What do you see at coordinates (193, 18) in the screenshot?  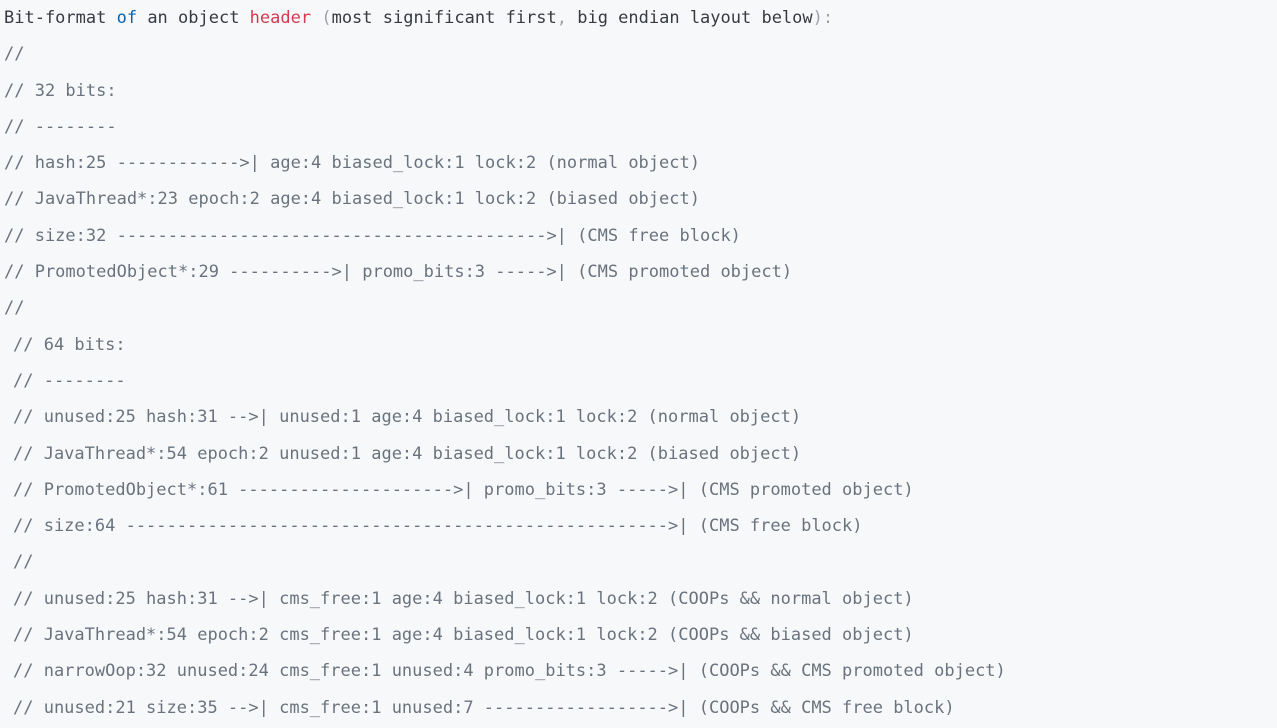 I see `header-text-2: an object` at bounding box center [193, 18].